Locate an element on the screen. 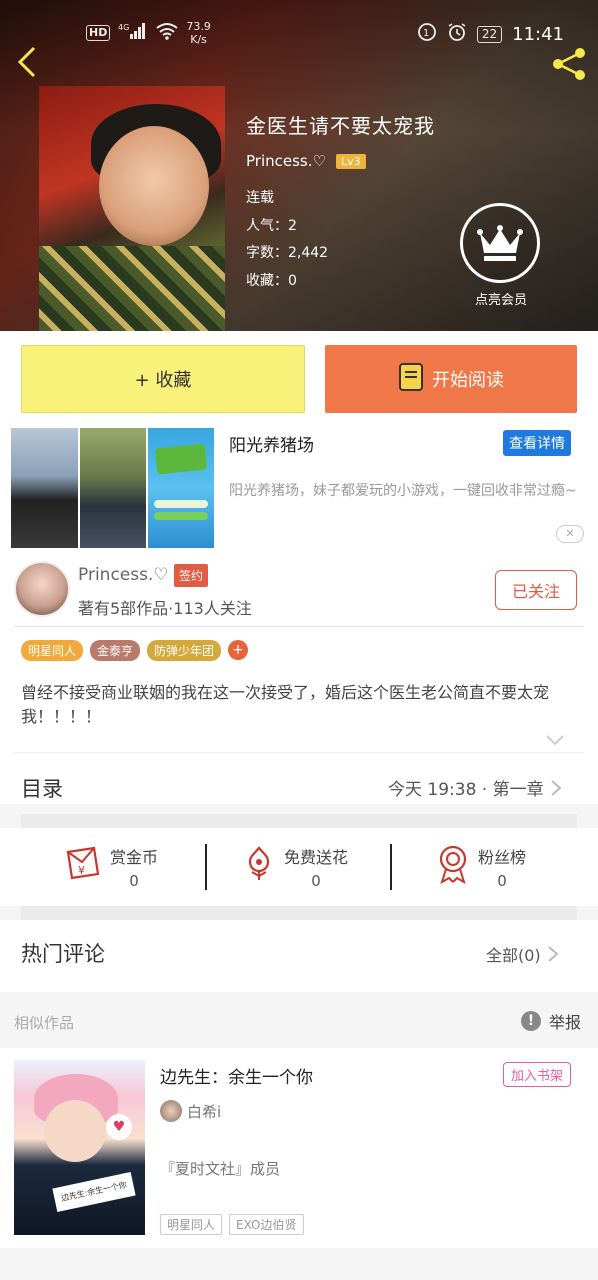  book-title: 金医生请不要太宠我 is located at coordinates (340, 126).